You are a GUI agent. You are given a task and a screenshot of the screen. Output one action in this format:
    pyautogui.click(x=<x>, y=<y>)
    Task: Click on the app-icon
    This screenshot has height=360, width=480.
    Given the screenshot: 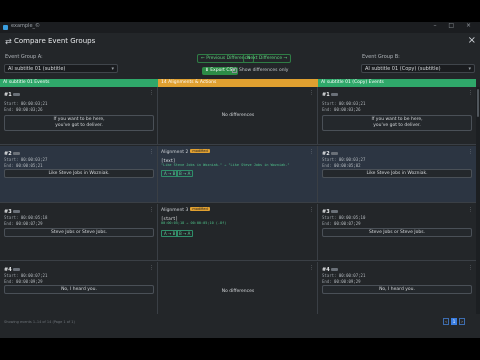 What is the action you would take?
    pyautogui.click(x=5, y=27)
    